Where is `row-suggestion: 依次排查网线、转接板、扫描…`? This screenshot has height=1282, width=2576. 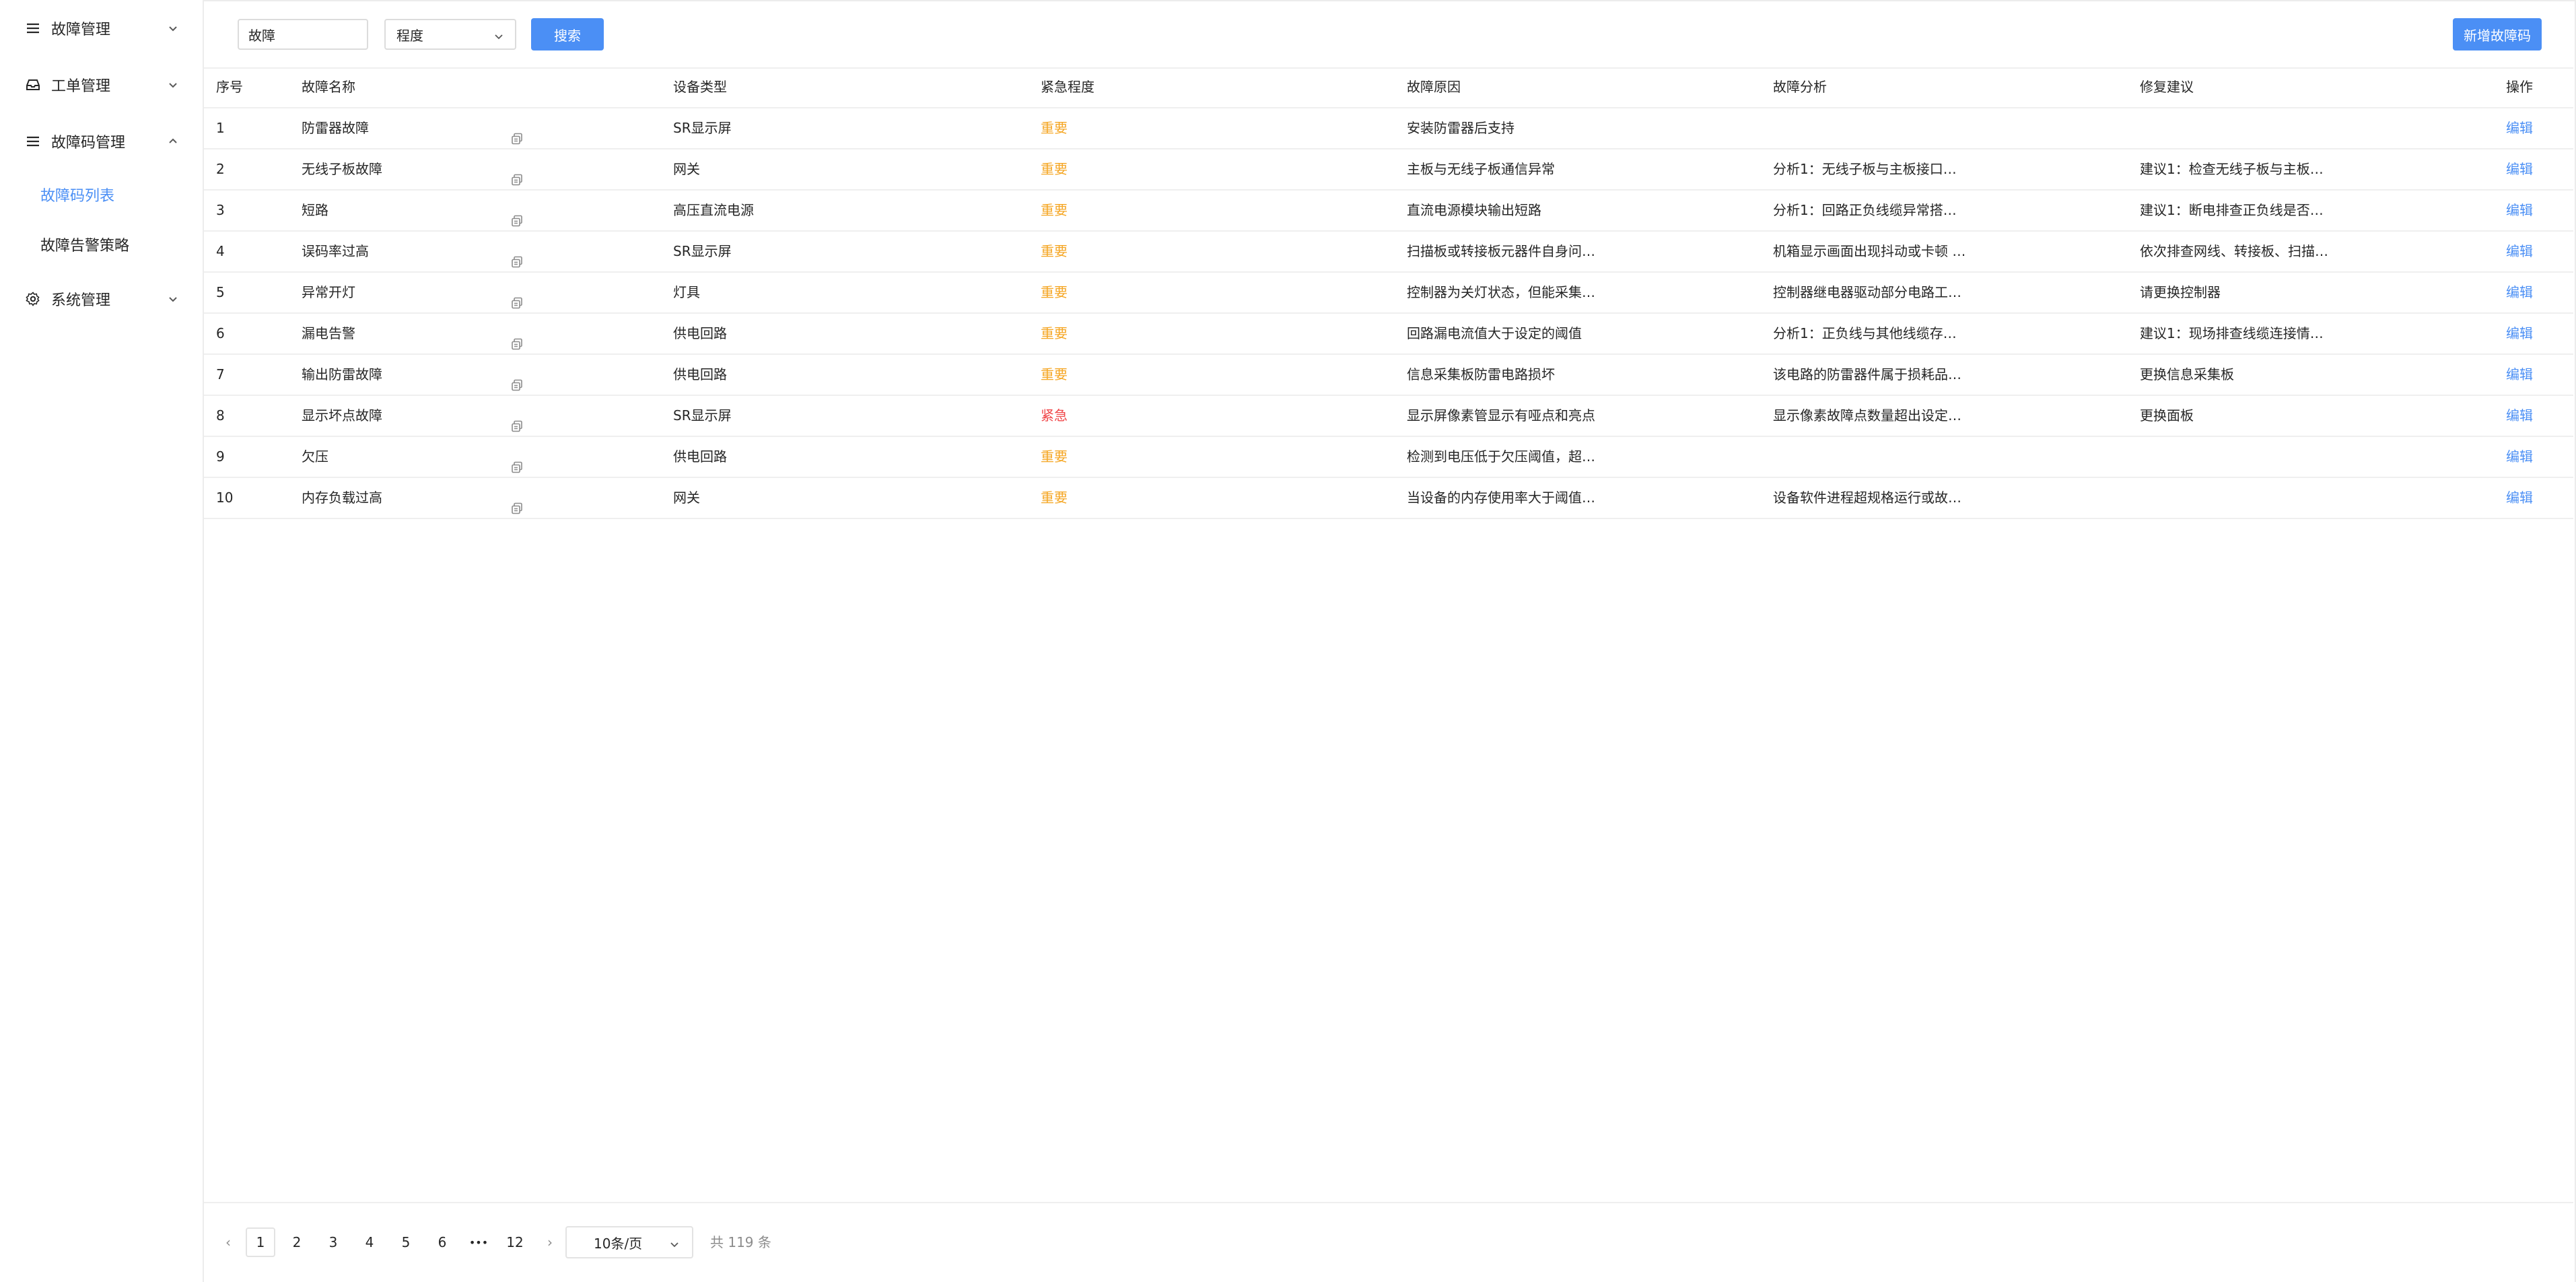
row-suggestion: 依次排查网线、转接板、扫描… is located at coordinates (2234, 251).